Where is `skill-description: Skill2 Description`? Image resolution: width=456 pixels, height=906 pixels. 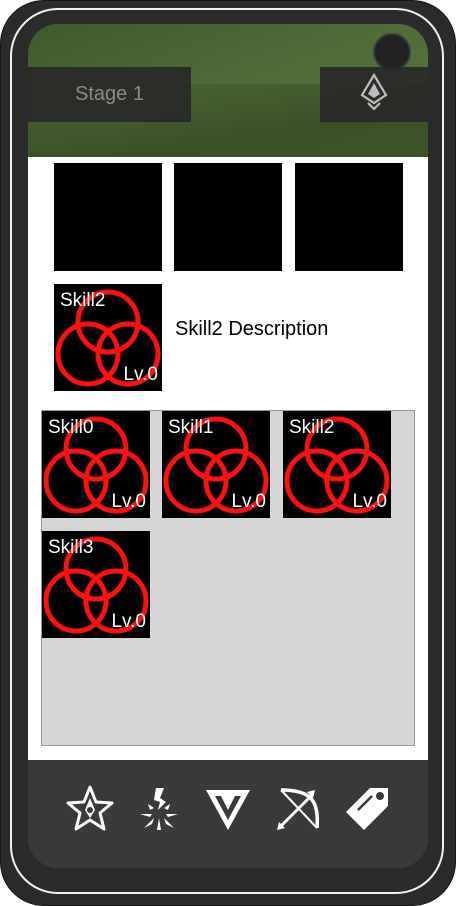
skill-description: Skill2 Description is located at coordinates (252, 329).